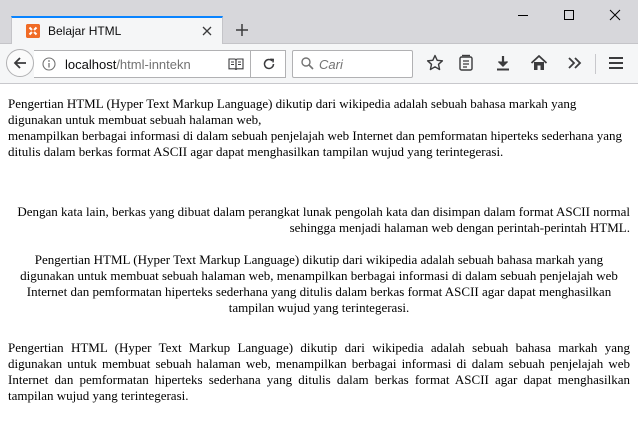 This screenshot has width=638, height=424. I want to click on close-window-button, so click(615, 15).